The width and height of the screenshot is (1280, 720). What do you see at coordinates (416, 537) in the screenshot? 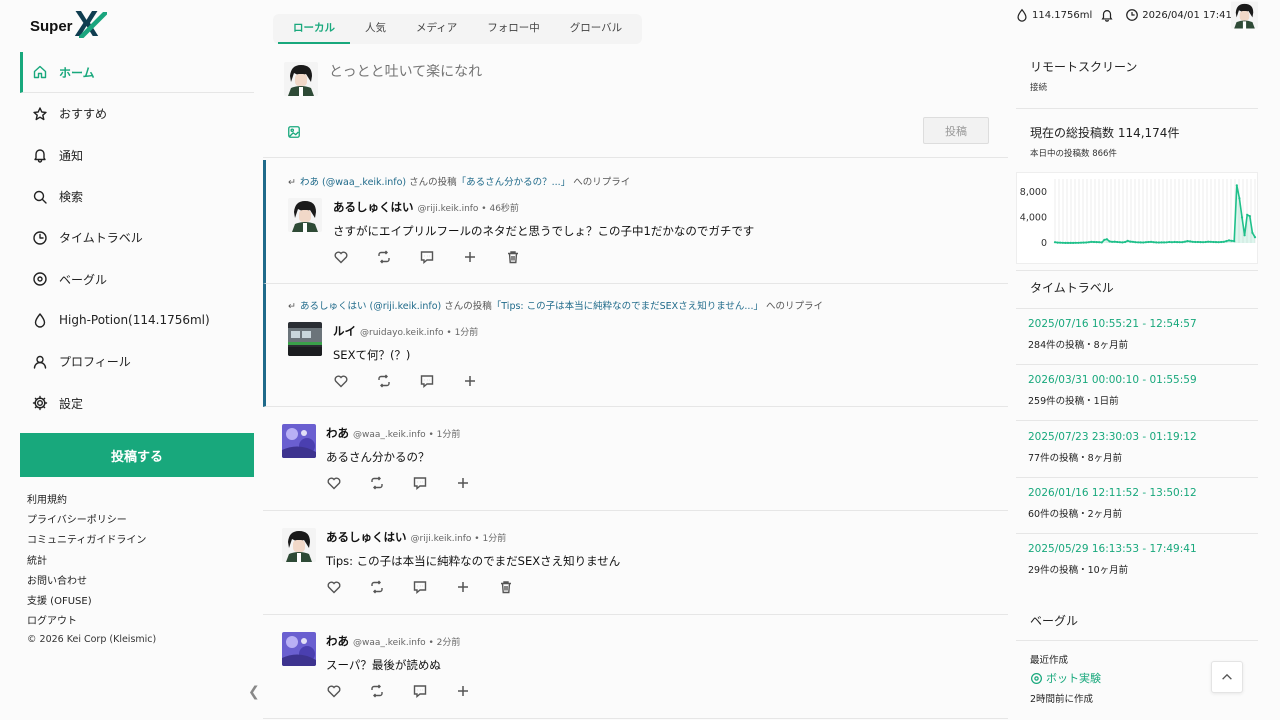
I see `post-author: あるしゅくはい @riji.keik.info • 1分前` at bounding box center [416, 537].